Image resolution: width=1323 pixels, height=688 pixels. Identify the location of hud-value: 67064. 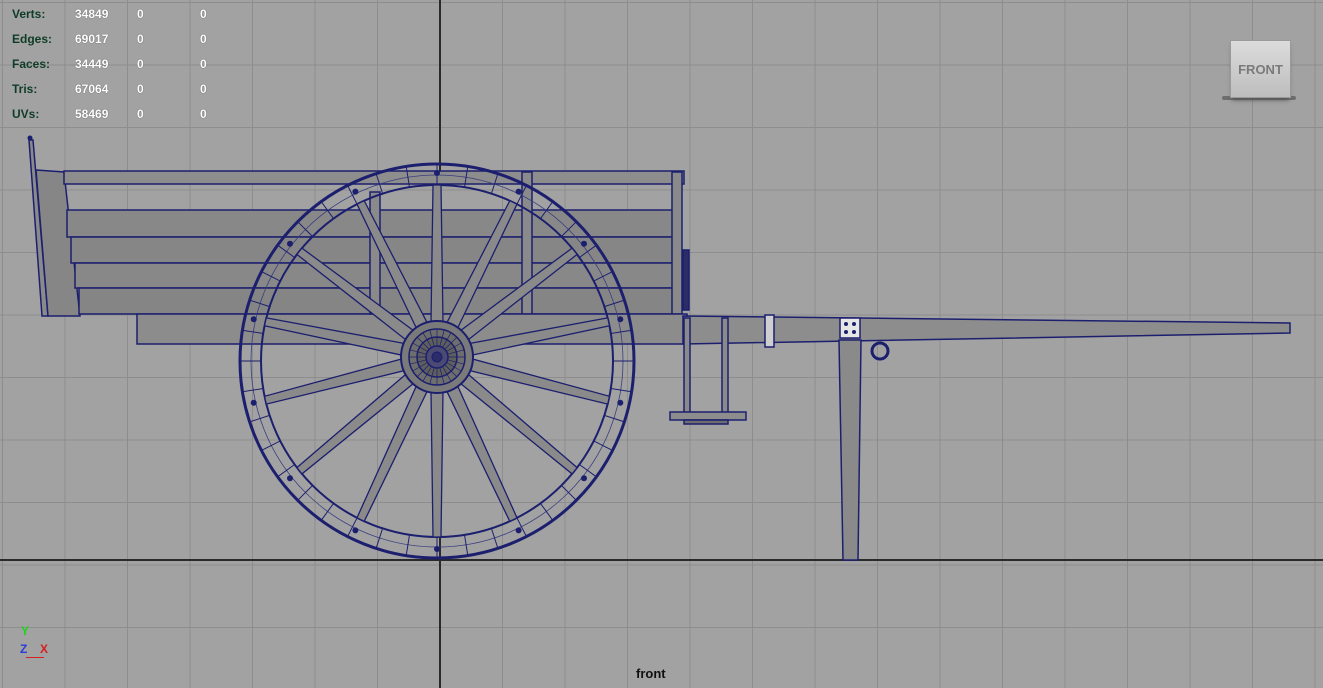
(92, 89).